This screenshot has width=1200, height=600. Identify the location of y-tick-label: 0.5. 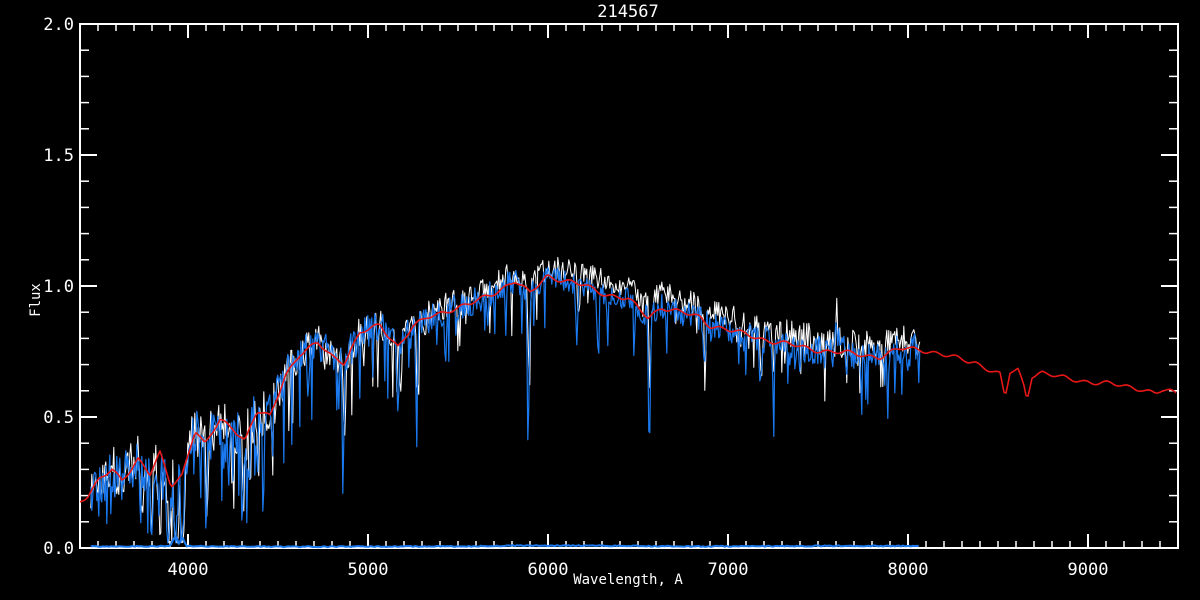
(58, 418).